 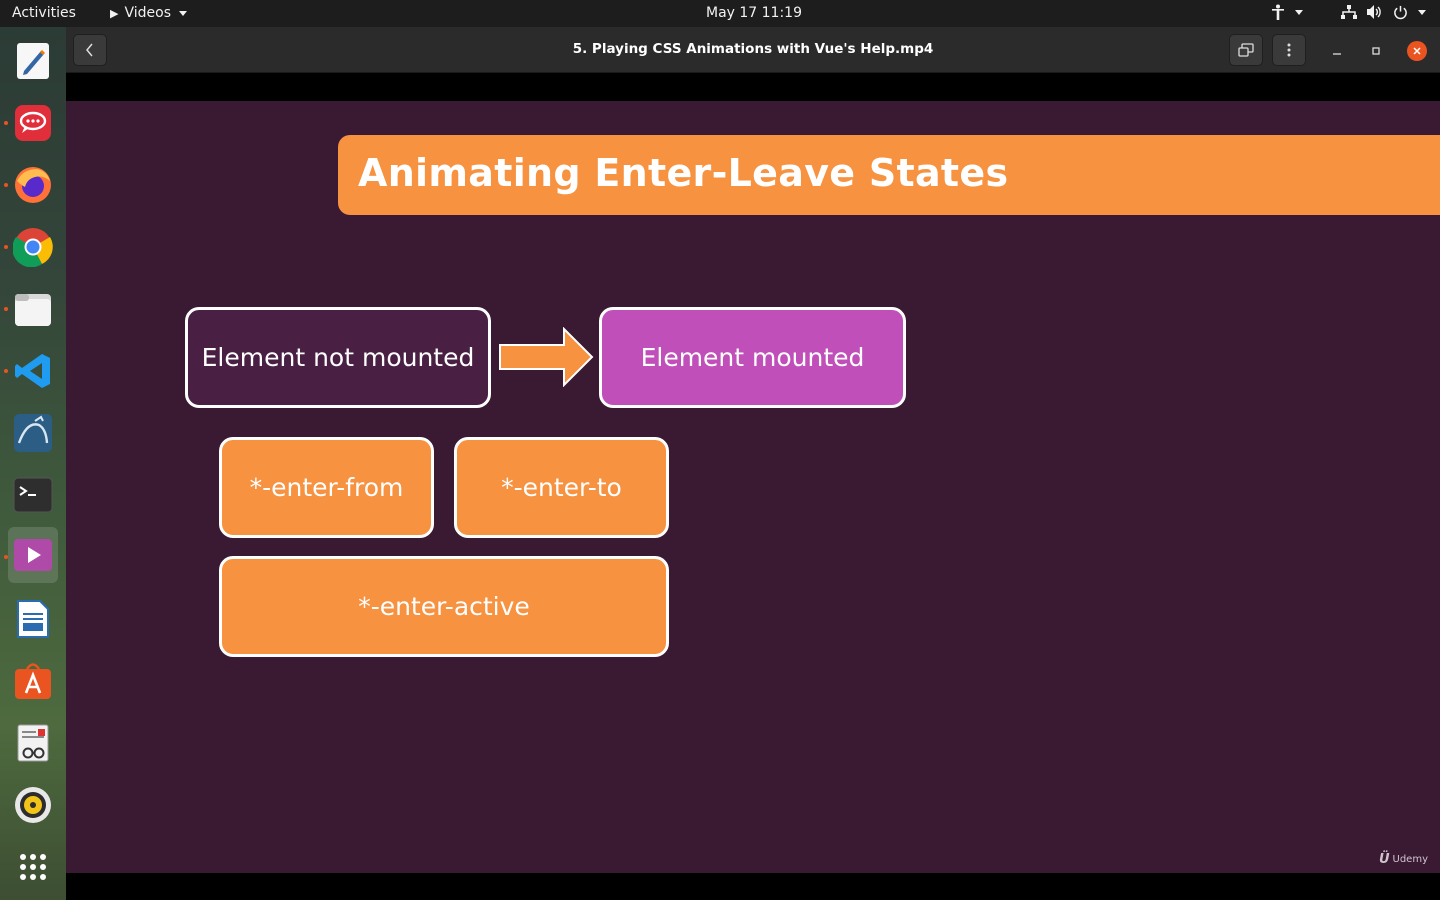 I want to click on dock-show-applications, so click(x=33, y=867).